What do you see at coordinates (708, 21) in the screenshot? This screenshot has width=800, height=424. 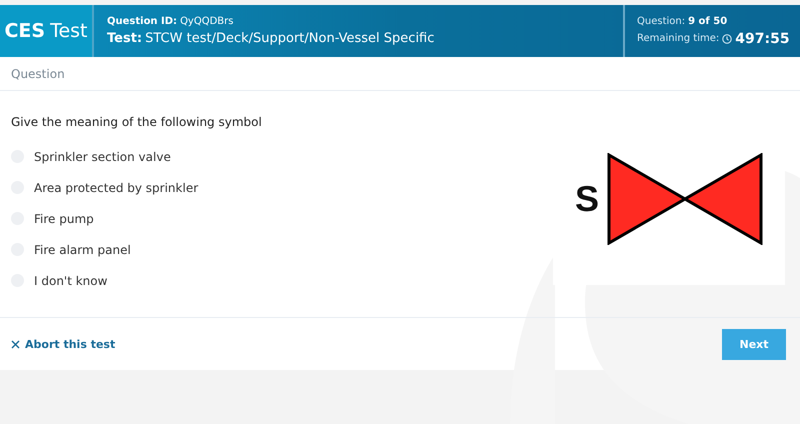 I see `question-counter: 9 of 50` at bounding box center [708, 21].